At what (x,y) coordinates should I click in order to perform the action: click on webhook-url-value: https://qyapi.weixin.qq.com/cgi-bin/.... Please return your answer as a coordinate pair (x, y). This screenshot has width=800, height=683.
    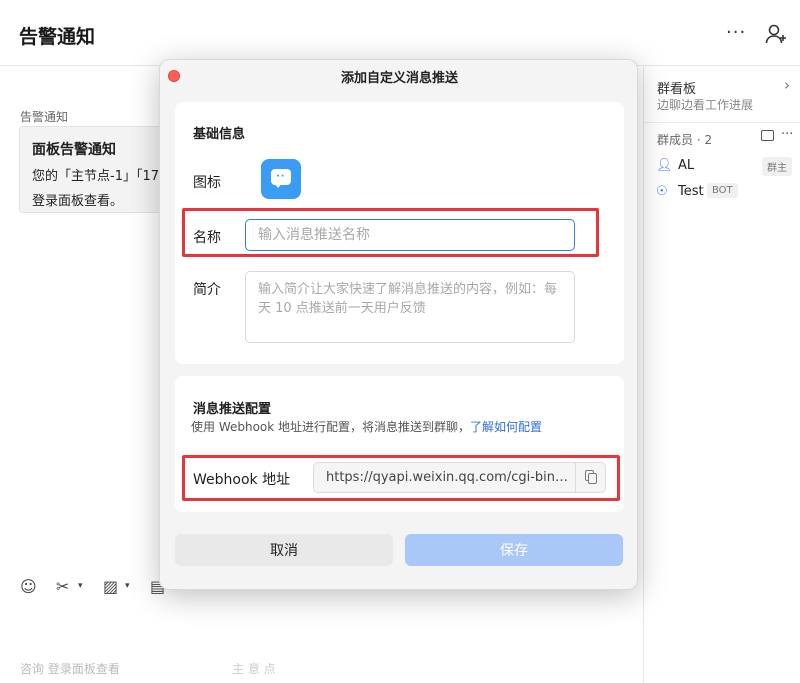
    Looking at the image, I should click on (448, 477).